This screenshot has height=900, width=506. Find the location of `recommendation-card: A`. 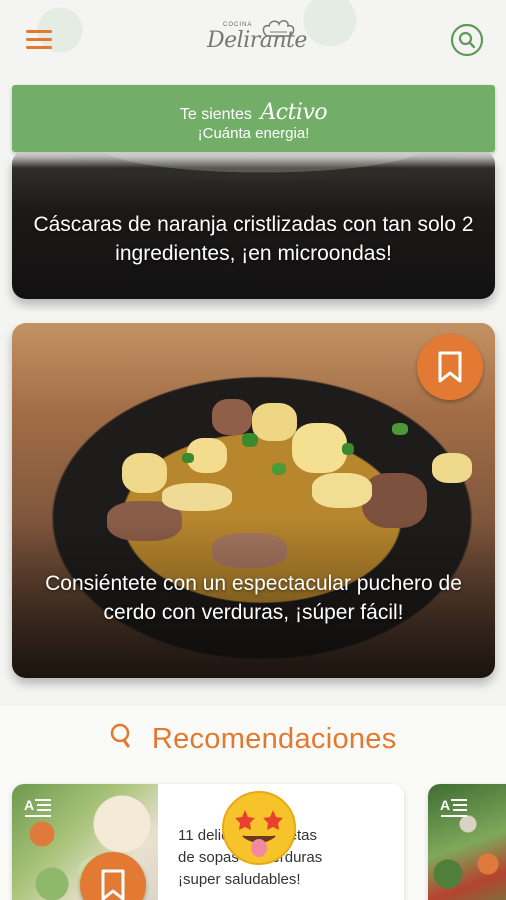

recommendation-card: A is located at coordinates (467, 842).